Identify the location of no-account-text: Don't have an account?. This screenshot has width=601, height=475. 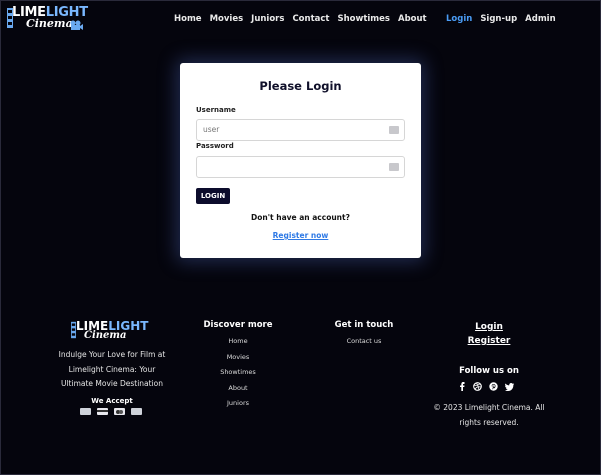
(300, 217).